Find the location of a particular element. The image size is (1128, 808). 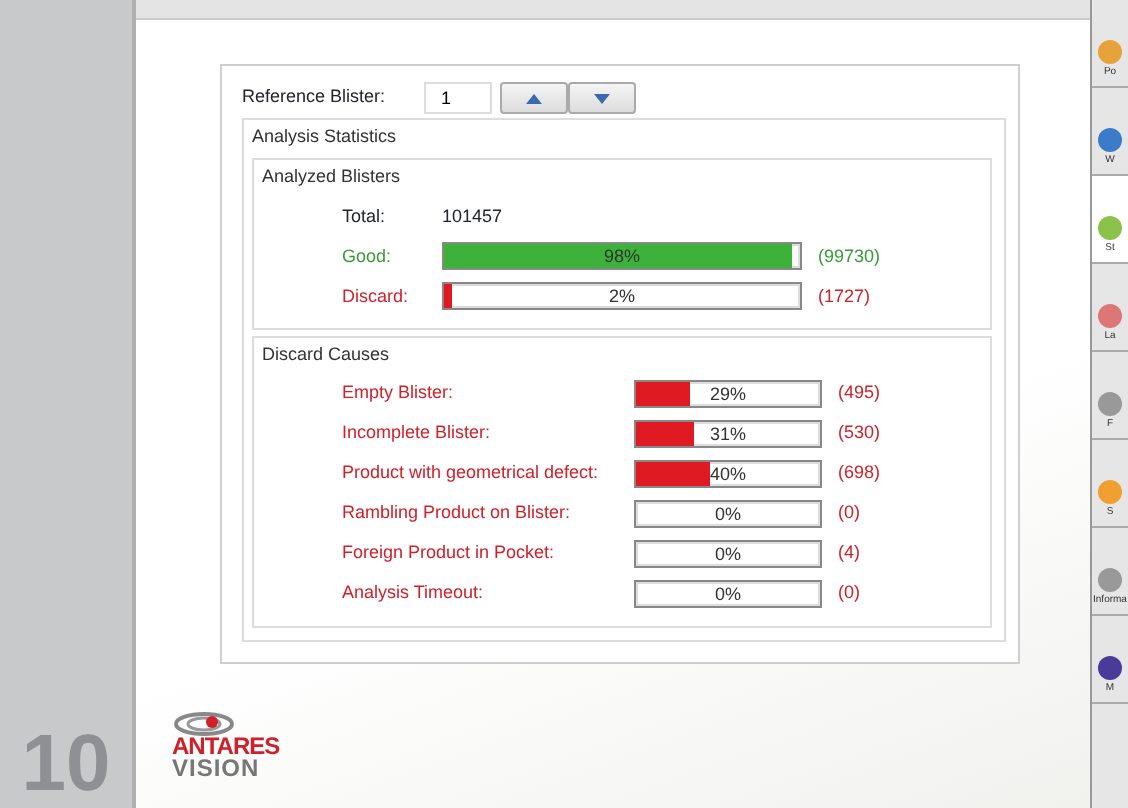

down-button is located at coordinates (602, 98).